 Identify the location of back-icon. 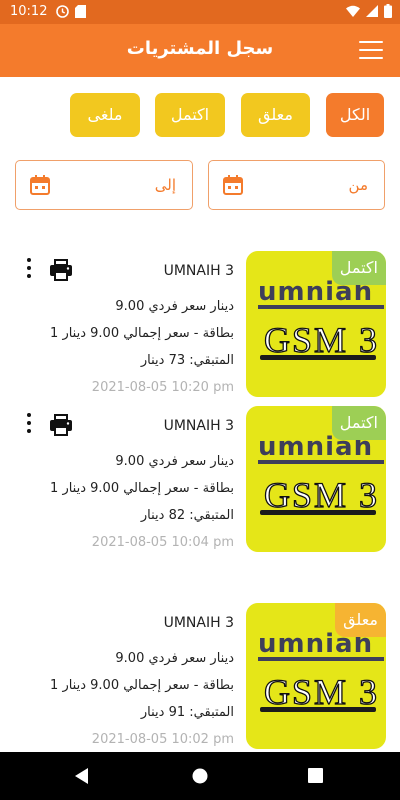
(82, 776).